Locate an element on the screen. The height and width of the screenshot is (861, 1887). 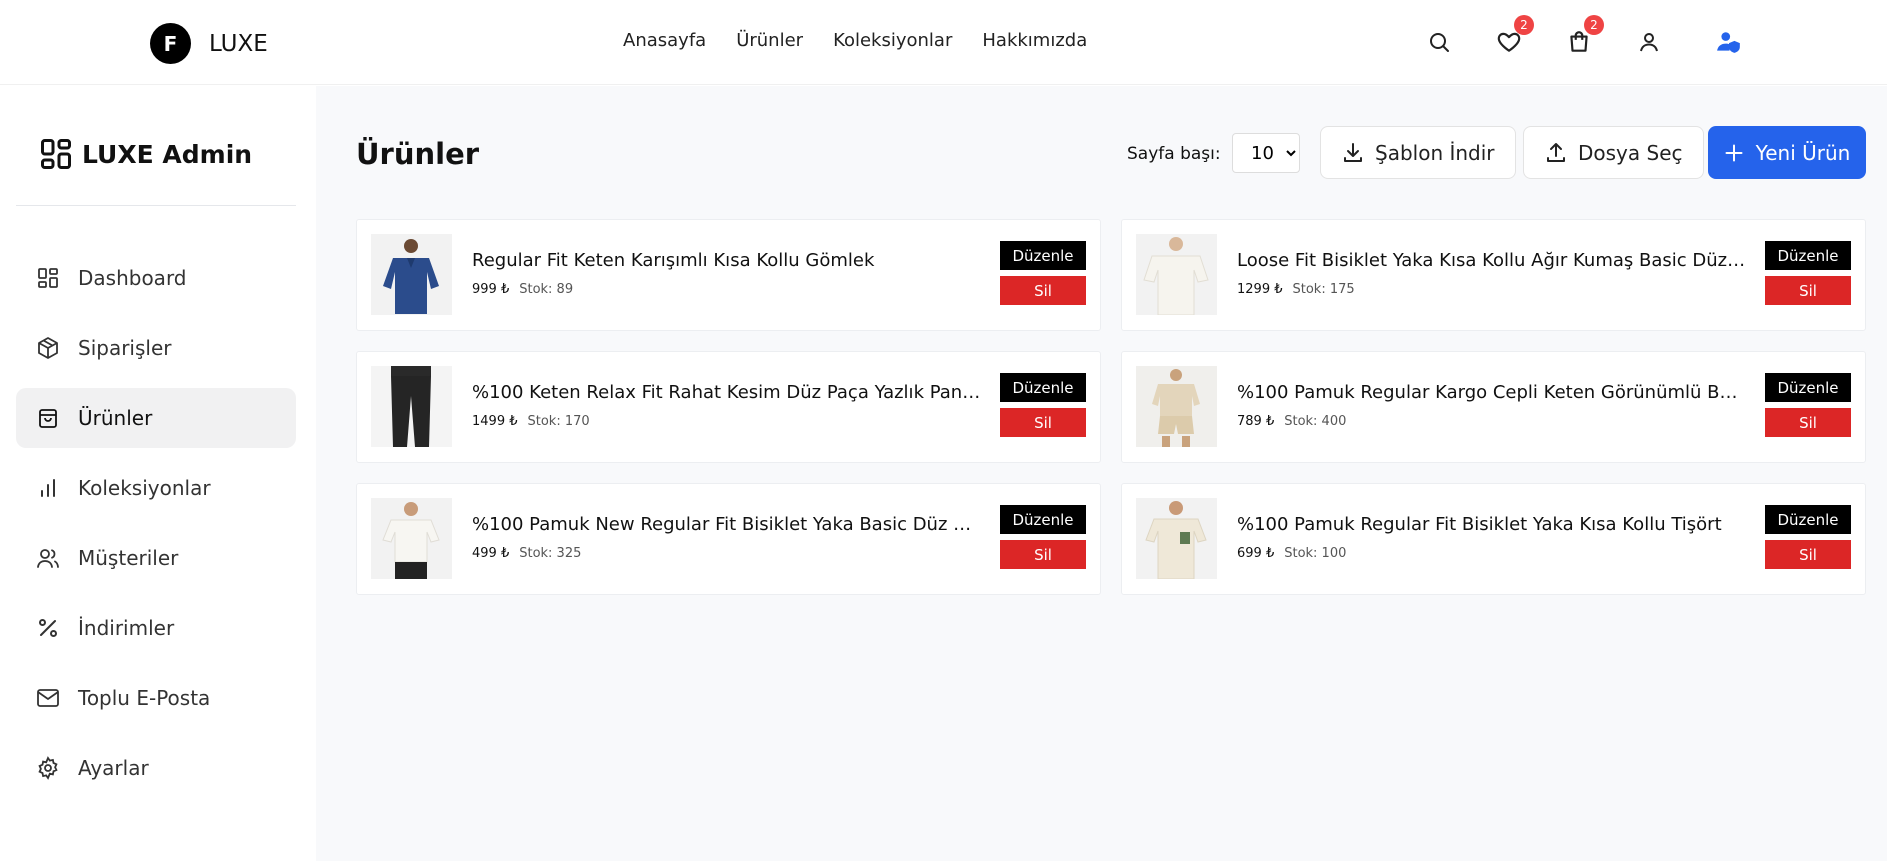
search-icon is located at coordinates (1439, 42).